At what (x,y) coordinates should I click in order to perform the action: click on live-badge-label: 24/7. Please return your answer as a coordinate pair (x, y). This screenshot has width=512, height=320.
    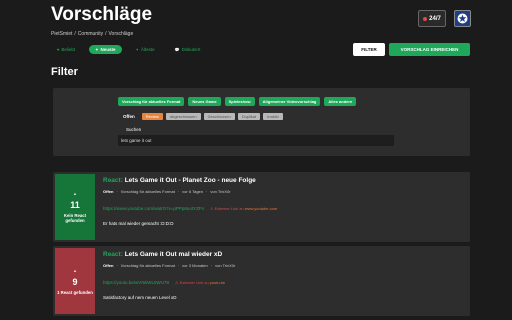
    Looking at the image, I should click on (435, 18).